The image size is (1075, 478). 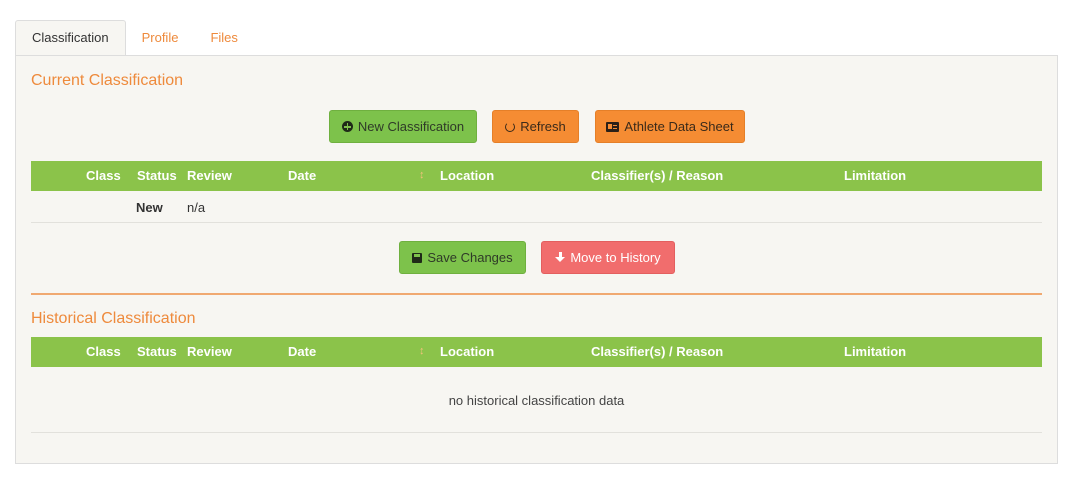 What do you see at coordinates (536, 294) in the screenshot?
I see `section-divider` at bounding box center [536, 294].